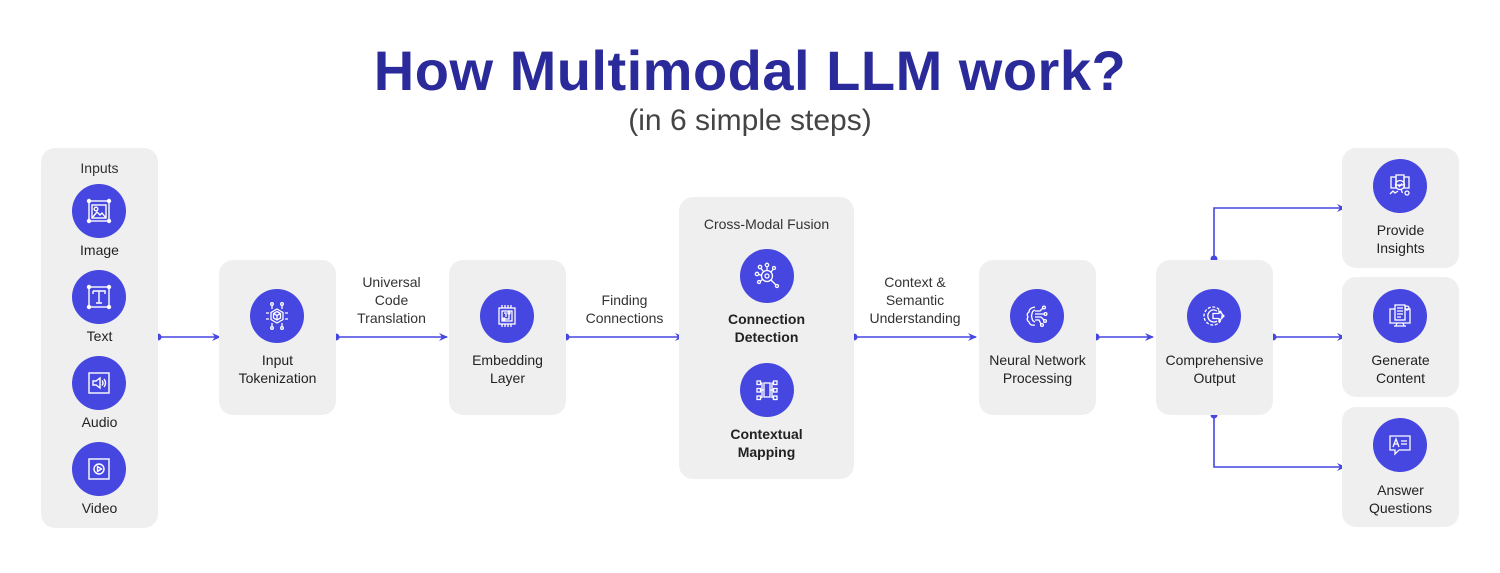 The image size is (1500, 573). What do you see at coordinates (766, 224) in the screenshot?
I see `fusion-header: Cross-Modal Fusion` at bounding box center [766, 224].